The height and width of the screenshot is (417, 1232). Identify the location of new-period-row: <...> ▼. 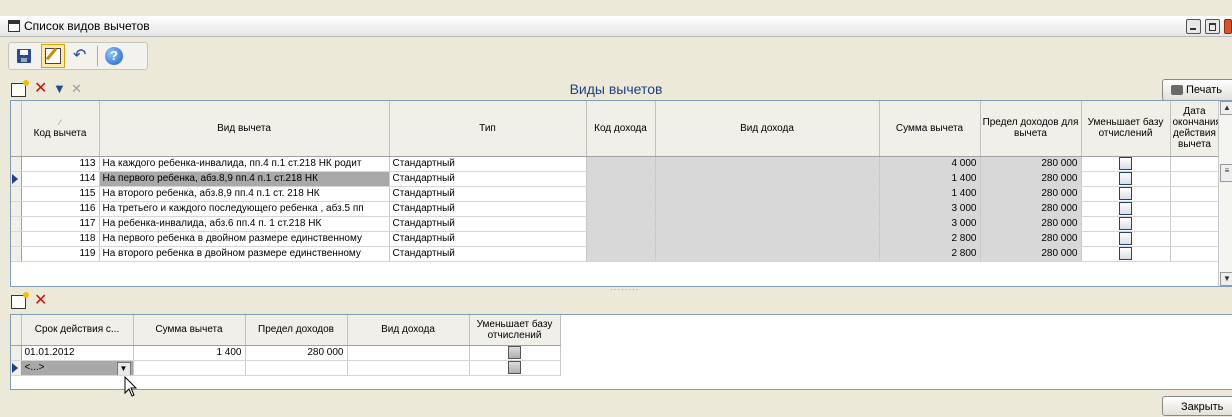
(286, 368).